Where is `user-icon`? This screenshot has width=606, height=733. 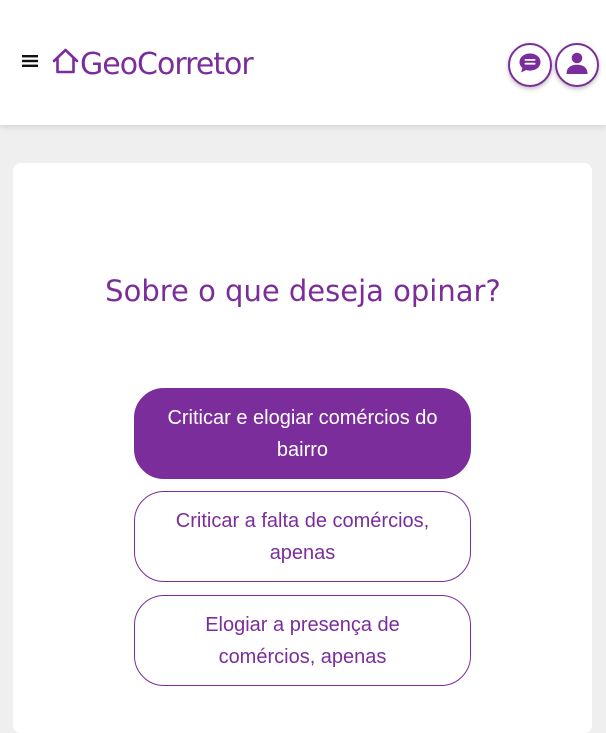 user-icon is located at coordinates (577, 65).